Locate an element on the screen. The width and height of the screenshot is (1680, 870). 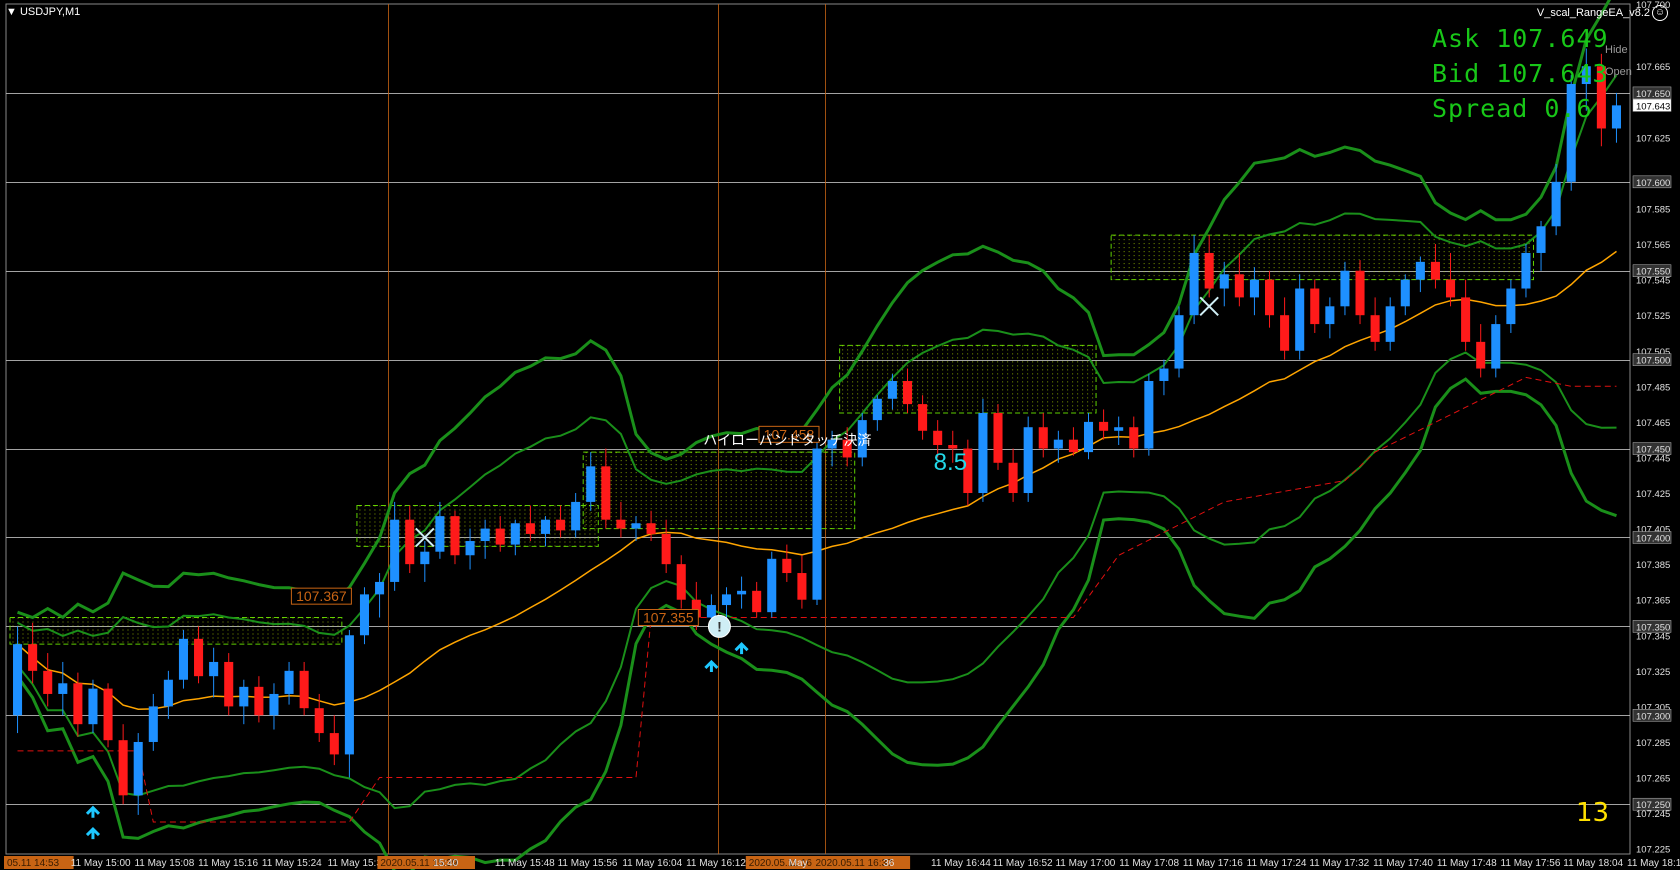
y-tick-label: 107.400 is located at coordinates (1653, 538).